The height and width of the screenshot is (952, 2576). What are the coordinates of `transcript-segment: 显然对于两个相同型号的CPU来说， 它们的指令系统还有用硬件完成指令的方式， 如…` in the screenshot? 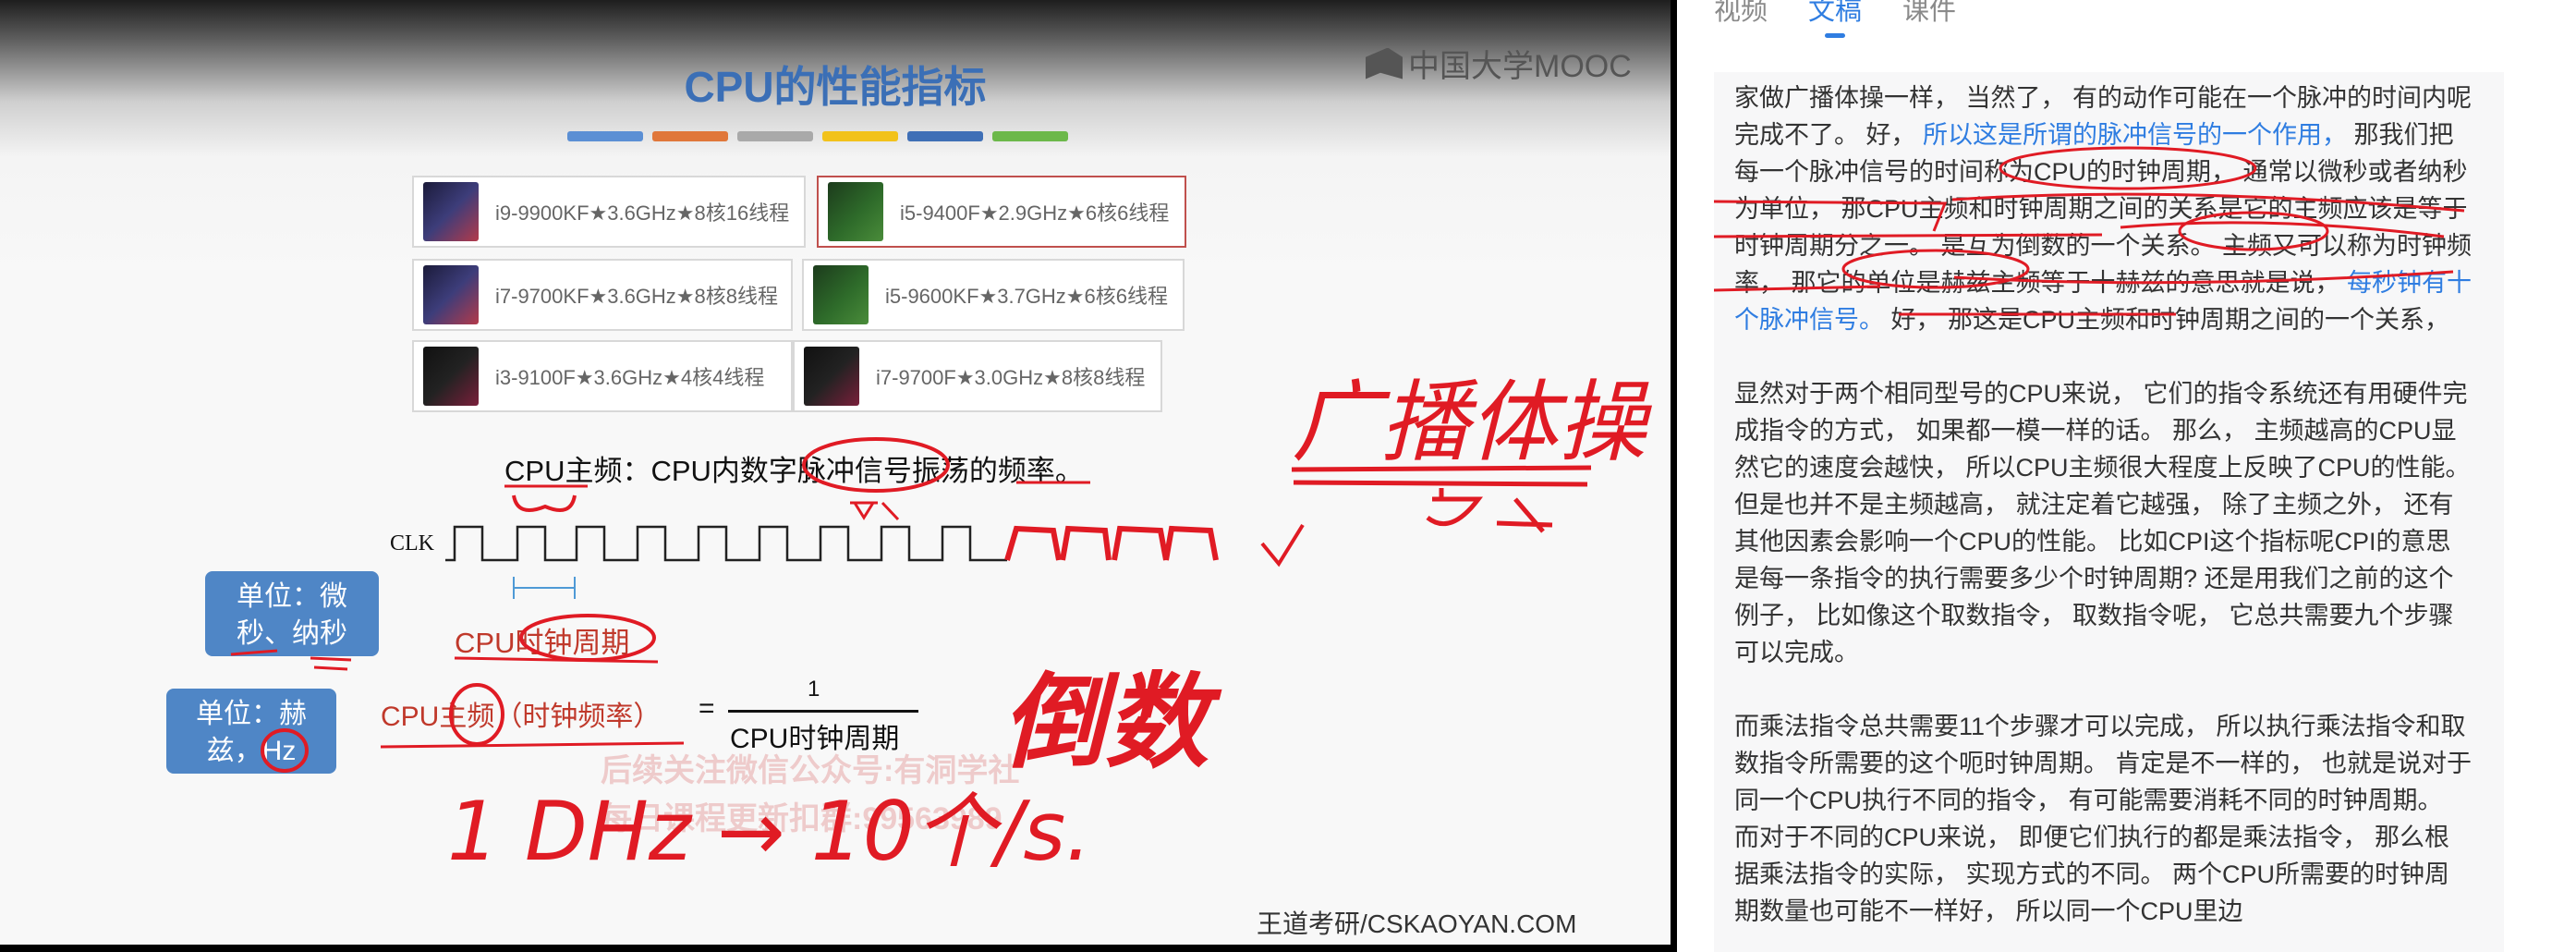 It's located at (2102, 523).